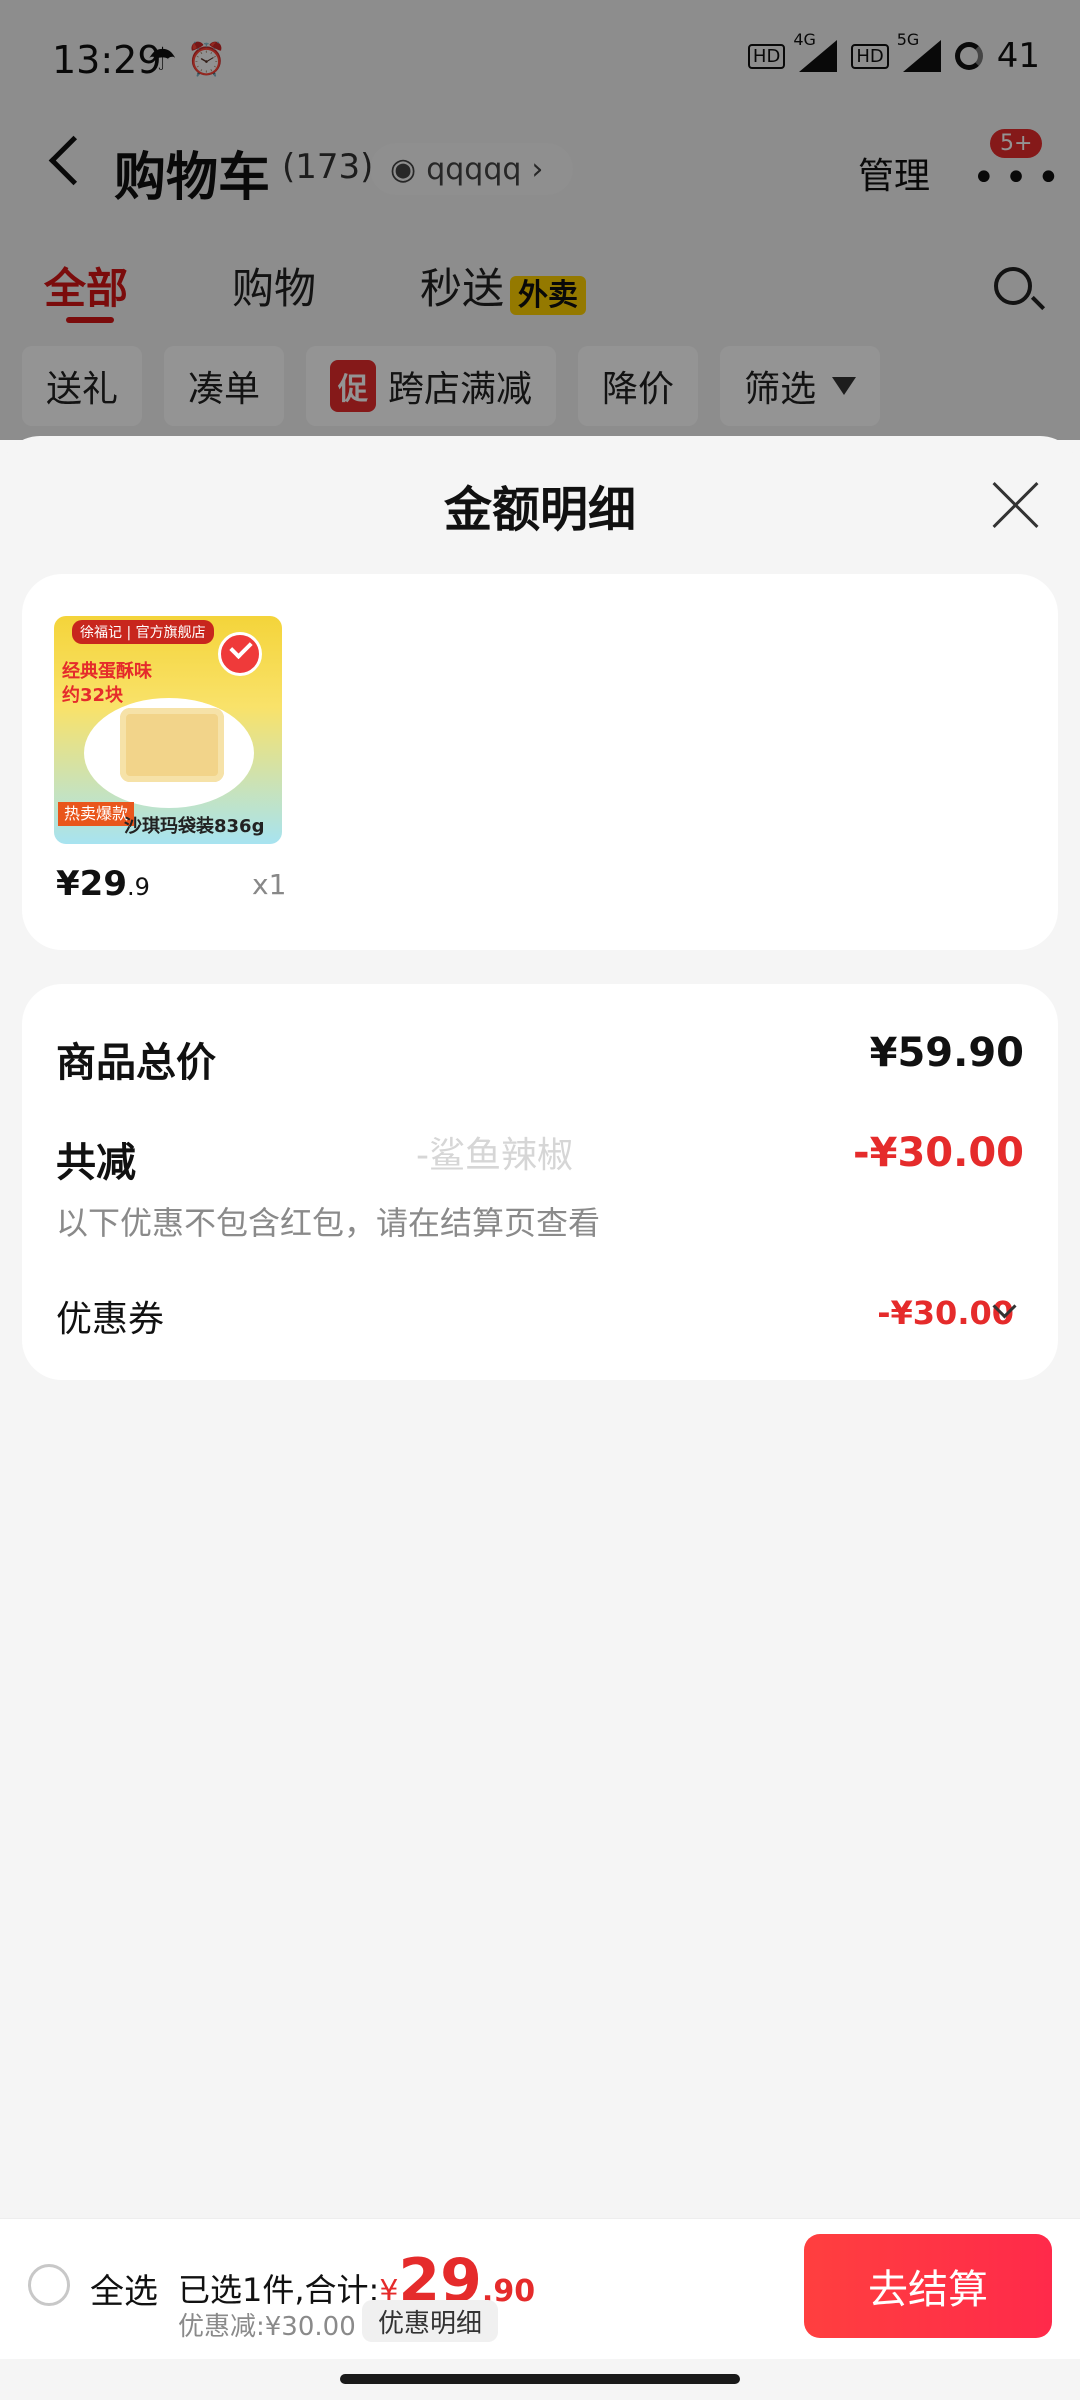 The width and height of the screenshot is (1080, 2400). I want to click on coupon-value: -¥30.00, so click(945, 1313).